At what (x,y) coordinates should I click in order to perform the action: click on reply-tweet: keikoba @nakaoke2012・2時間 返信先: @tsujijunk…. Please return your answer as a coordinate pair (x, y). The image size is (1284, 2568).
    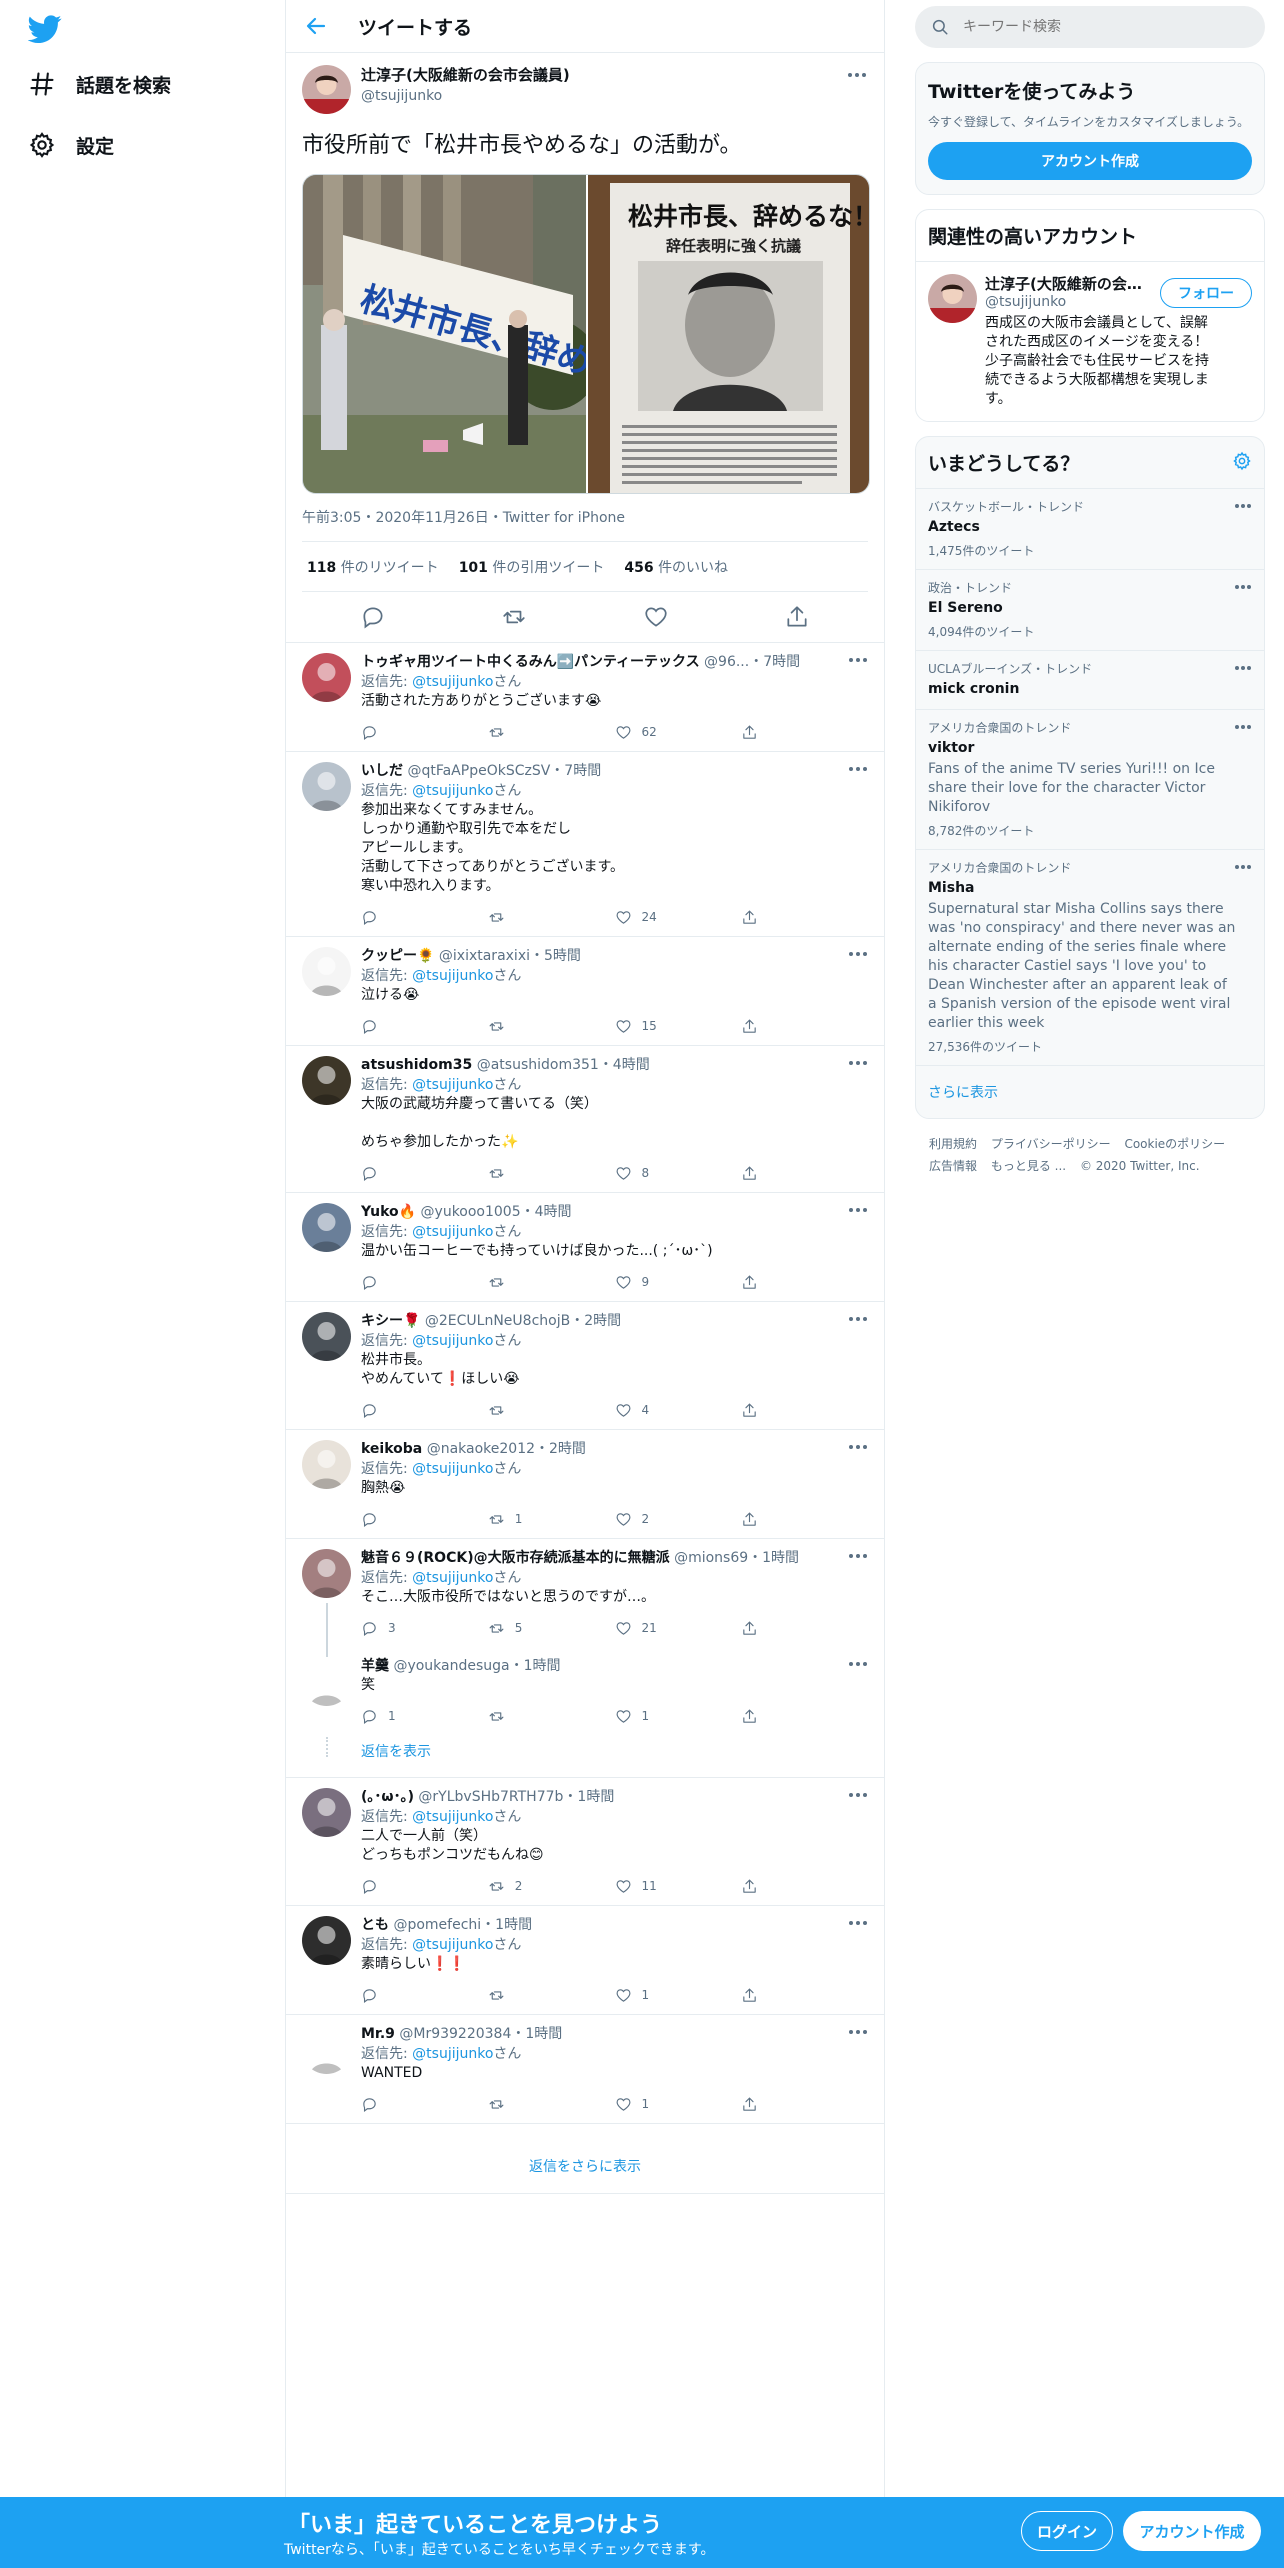
    Looking at the image, I should click on (585, 1484).